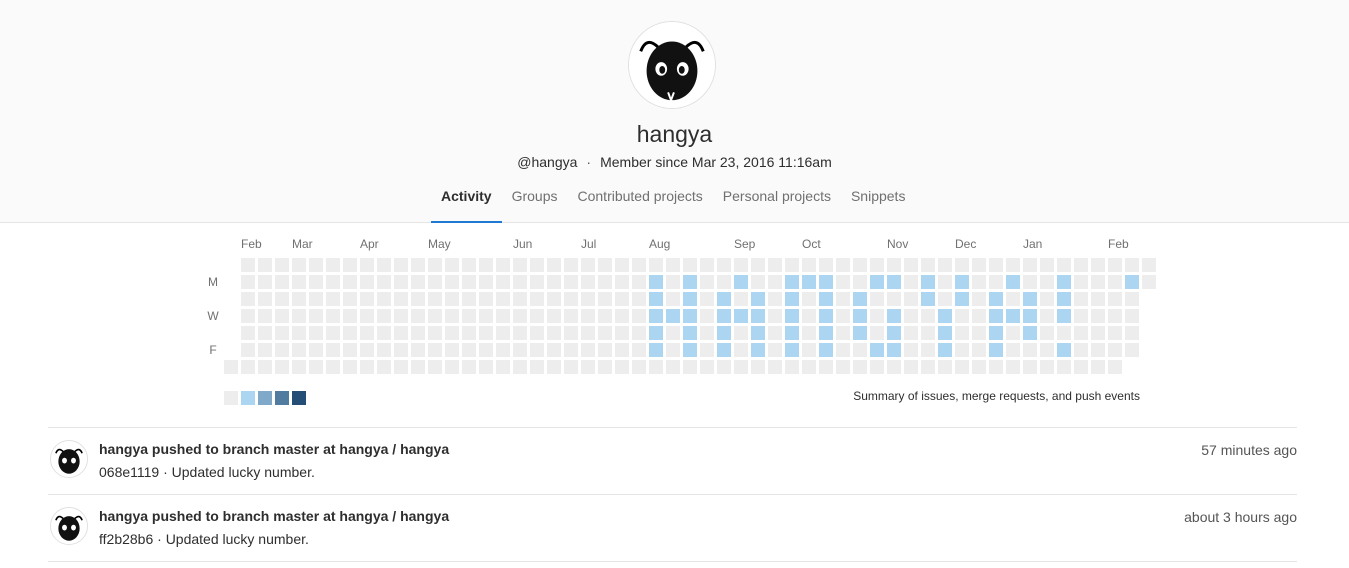 This screenshot has height=568, width=1349. Describe the element at coordinates (394, 516) in the screenshot. I see `event-project-link: hangya / hangya` at that location.